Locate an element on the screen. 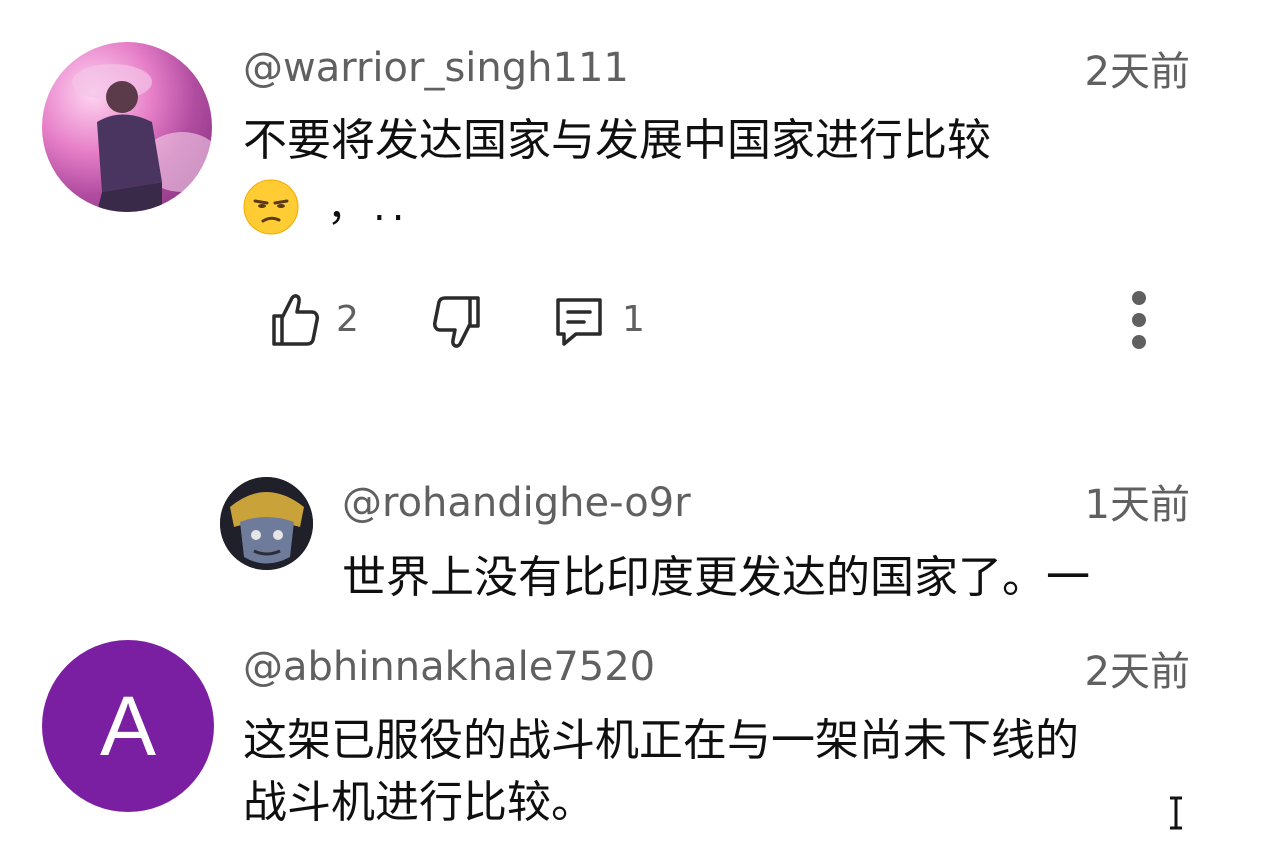 The width and height of the screenshot is (1280, 848). avatar-rohandighe is located at coordinates (266, 523).